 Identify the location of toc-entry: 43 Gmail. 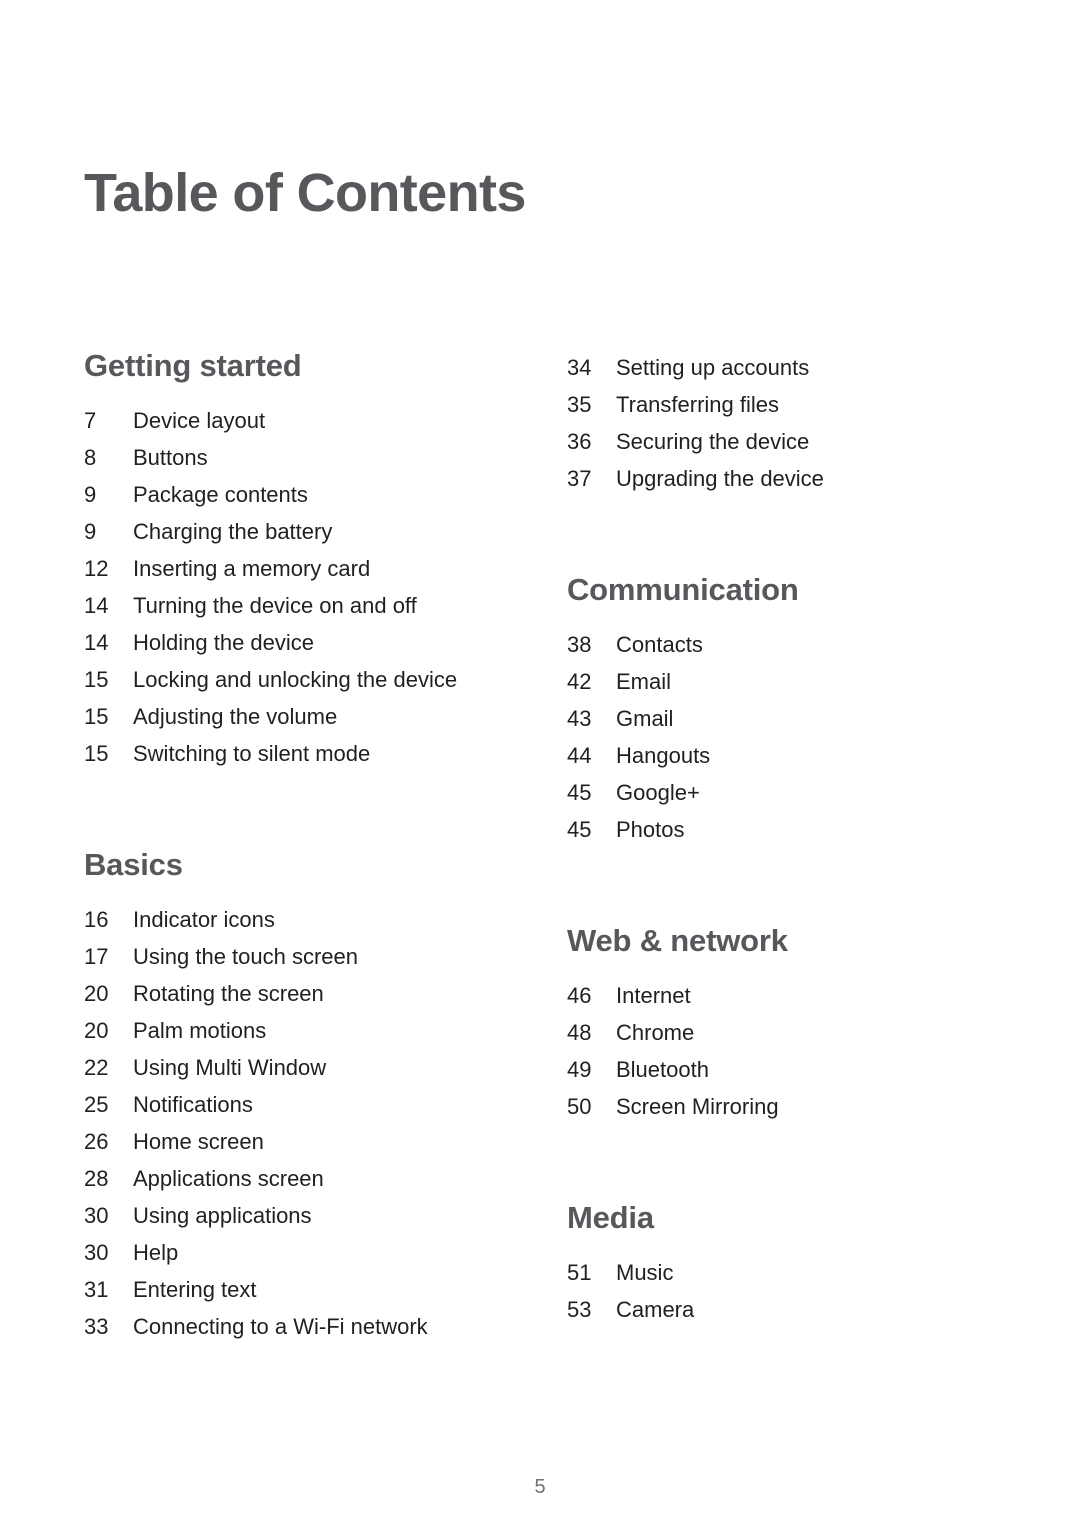
(777, 718).